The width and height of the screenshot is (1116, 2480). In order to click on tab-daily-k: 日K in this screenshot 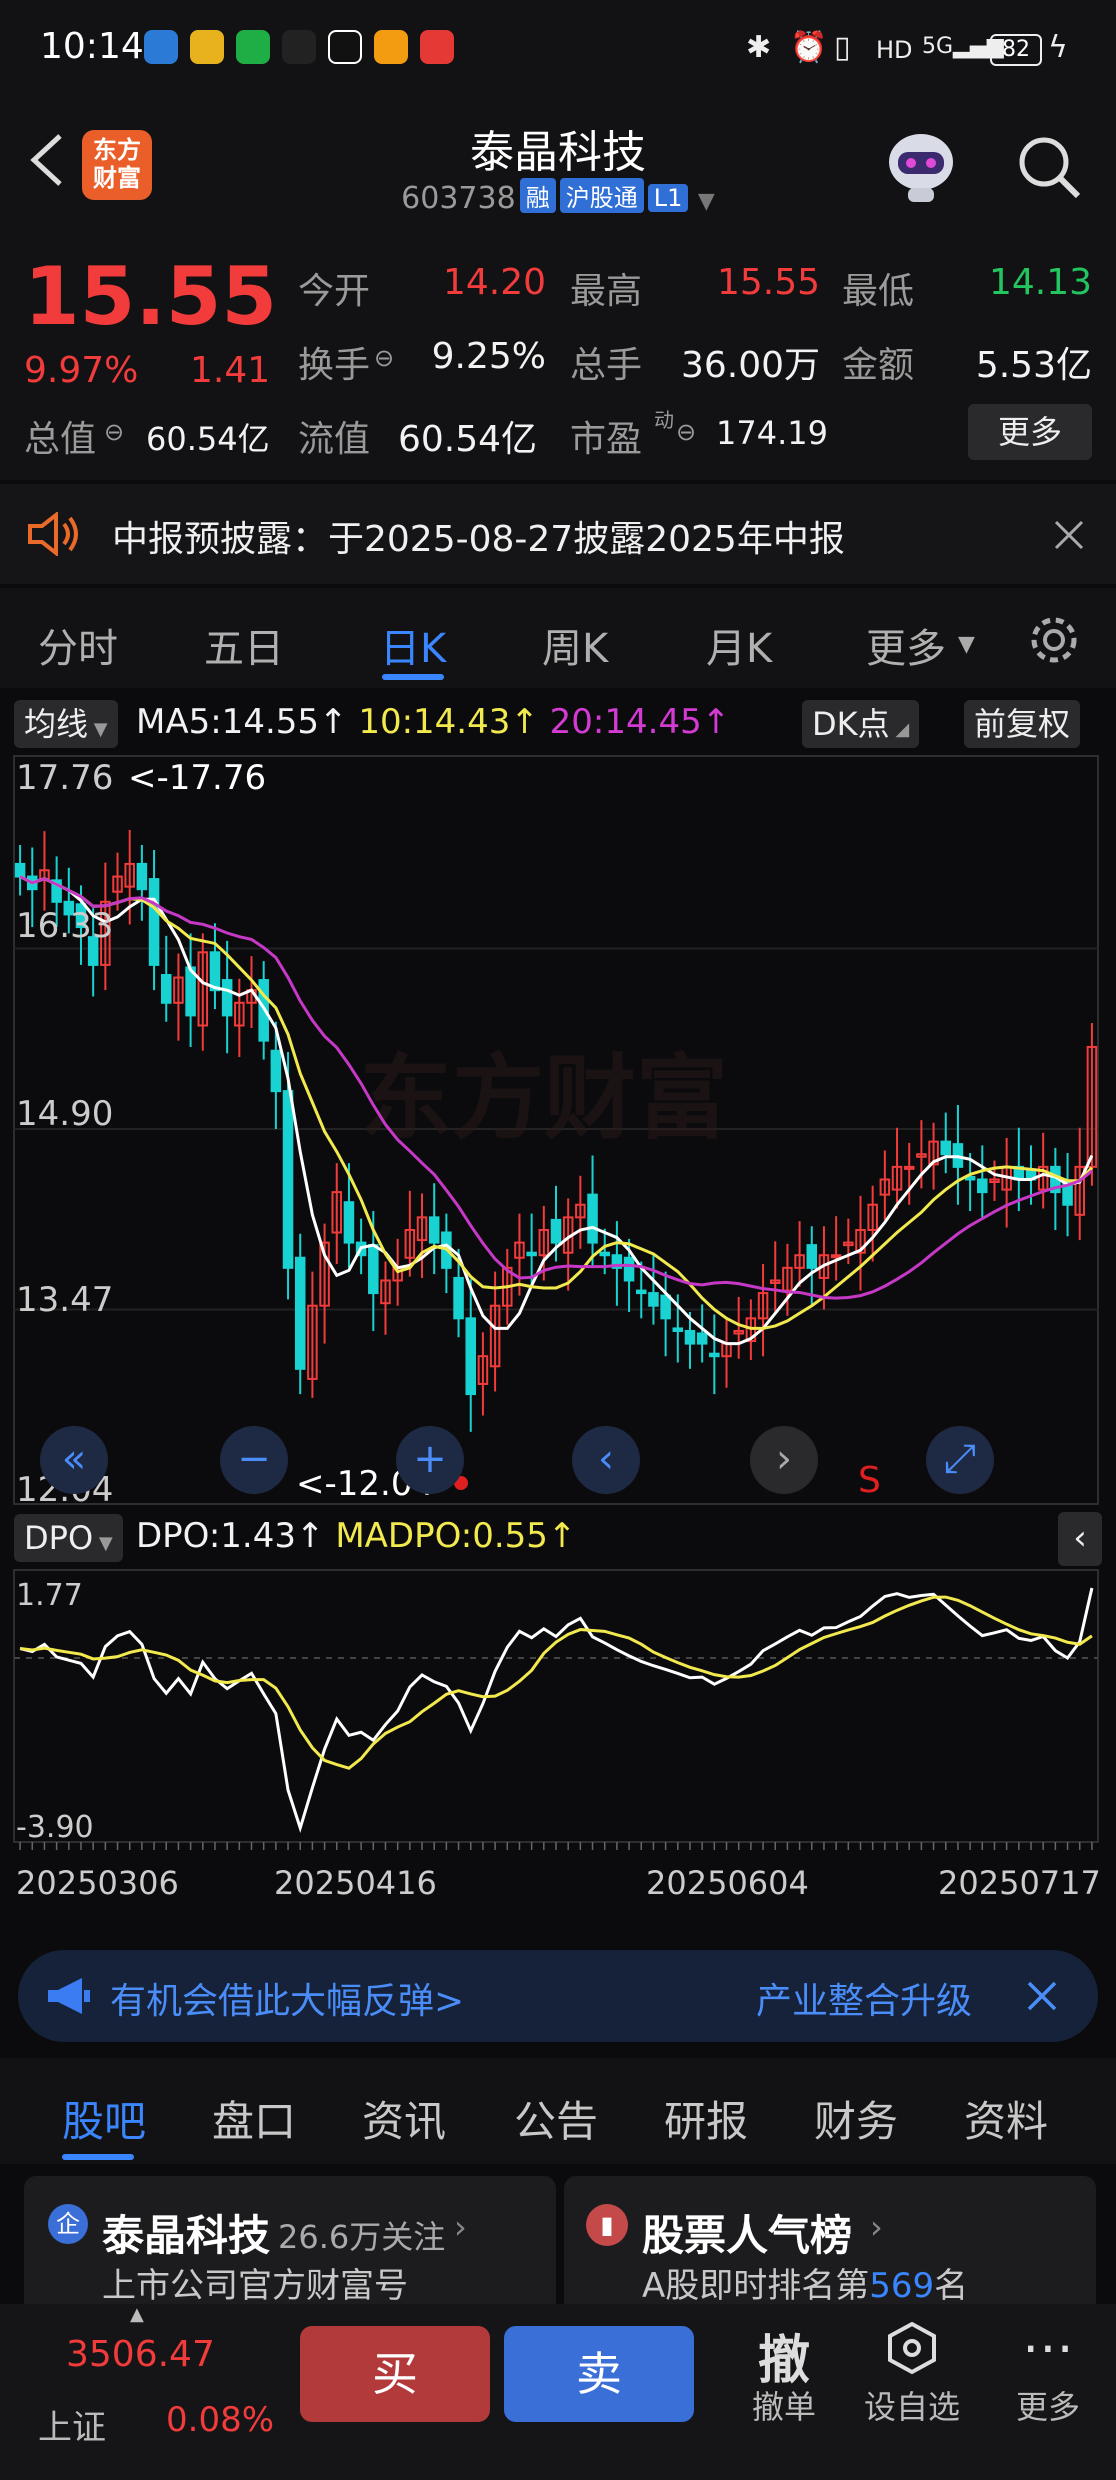, I will do `click(413, 645)`.